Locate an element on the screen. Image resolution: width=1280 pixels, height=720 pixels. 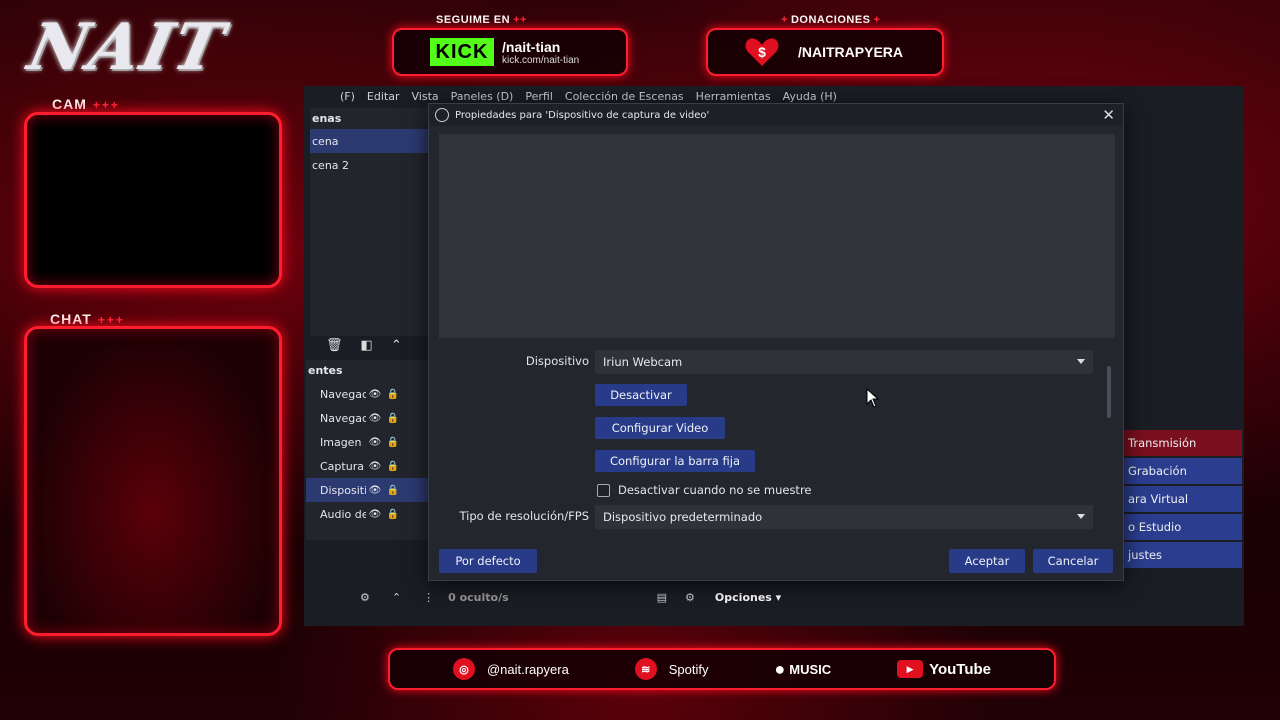
donations-pill: $ /NAITRAPYERA is located at coordinates (825, 52).